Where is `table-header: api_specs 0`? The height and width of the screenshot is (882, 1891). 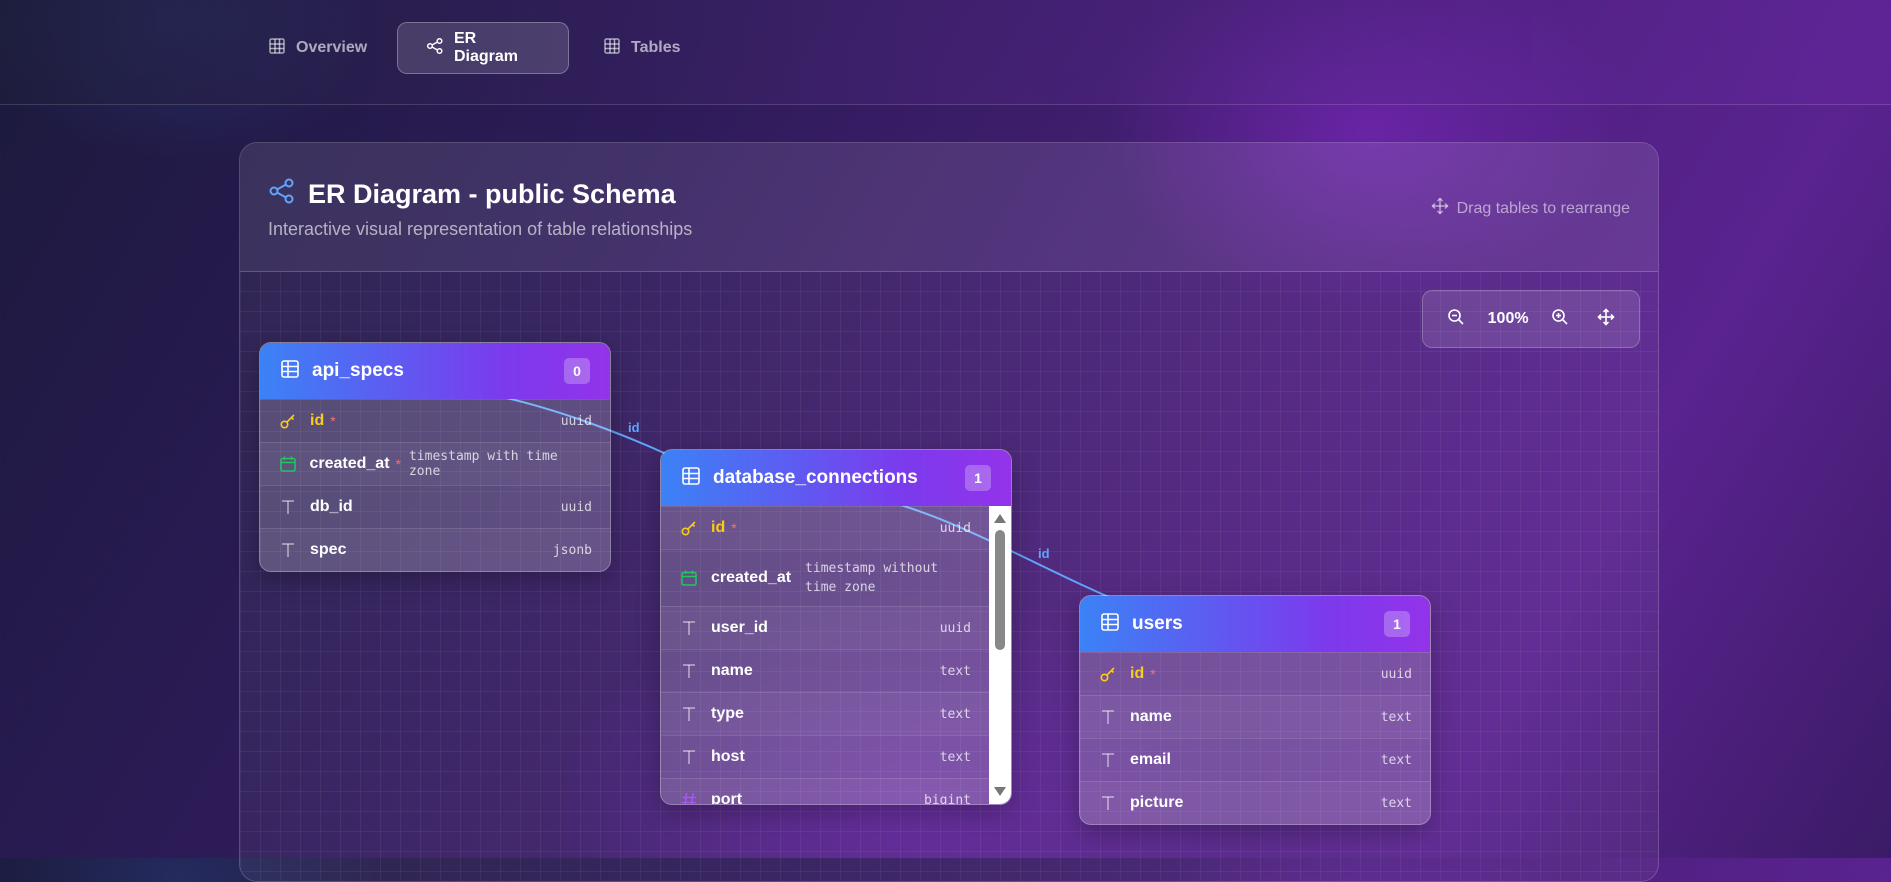 table-header: api_specs 0 is located at coordinates (435, 371).